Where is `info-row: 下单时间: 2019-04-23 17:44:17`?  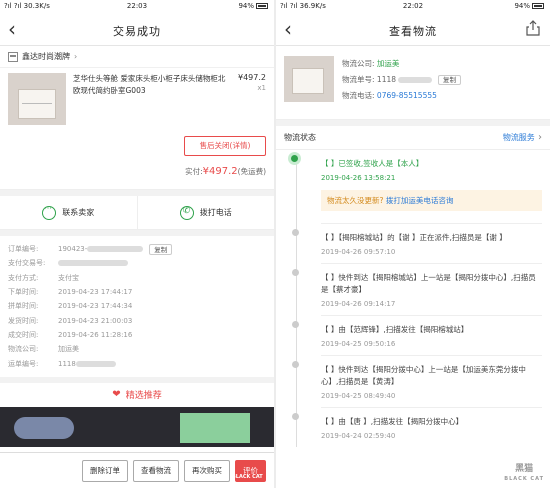
info-row: 下单时间: 2019-04-23 17:44:17 is located at coordinates (70, 292).